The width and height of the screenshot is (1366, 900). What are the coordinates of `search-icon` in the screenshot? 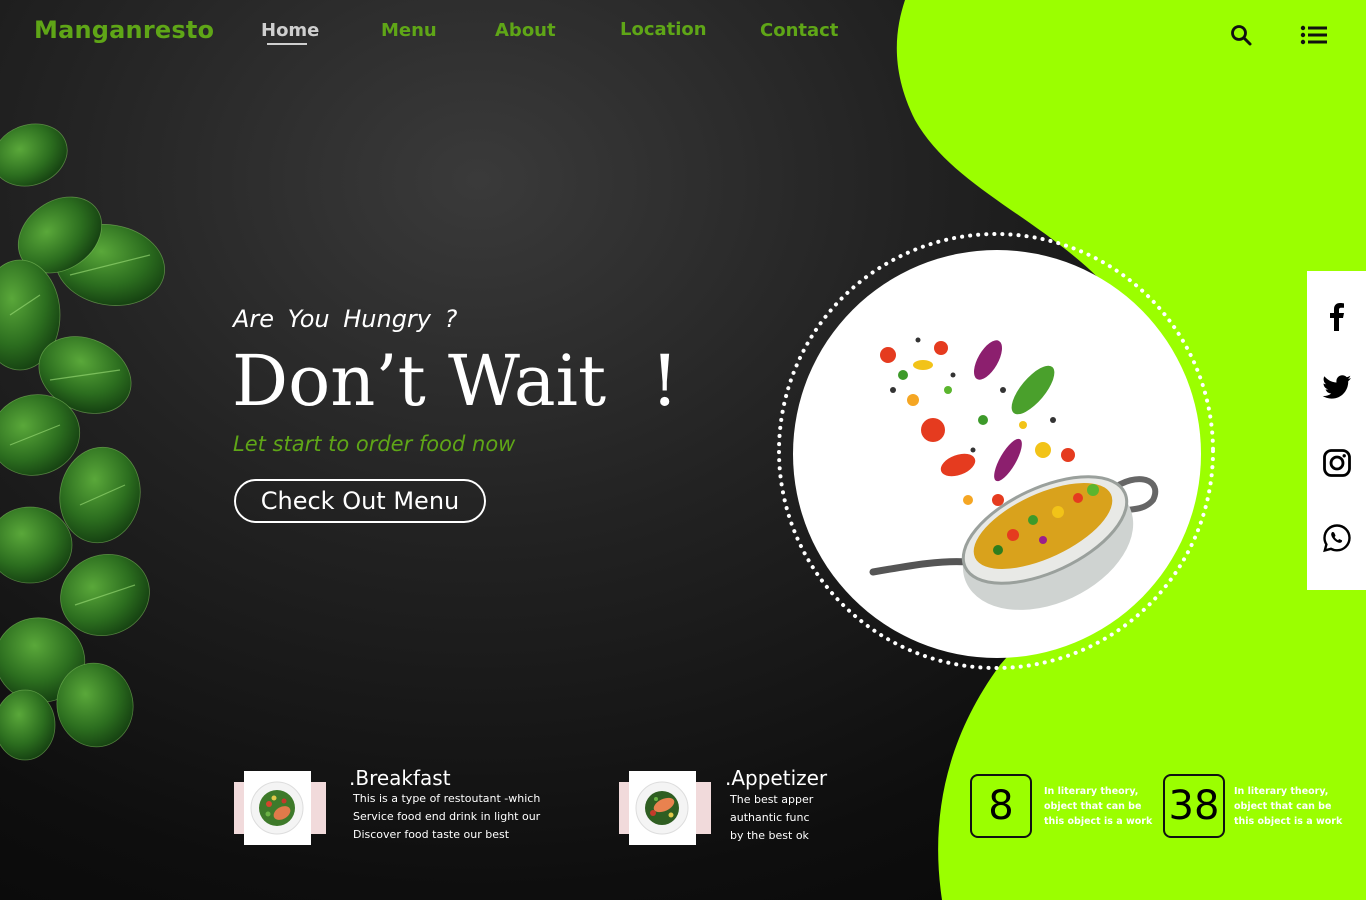 It's located at (1241, 35).